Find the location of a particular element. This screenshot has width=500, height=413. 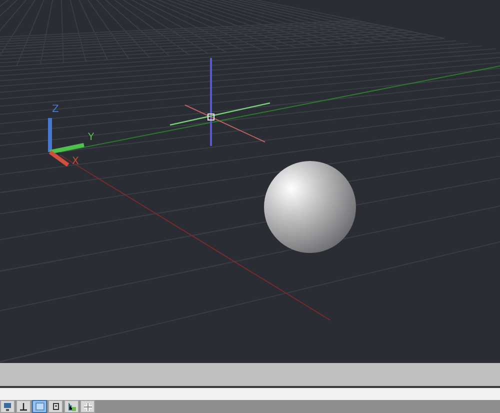

ucs-axes-icon is located at coordinates (66, 142).